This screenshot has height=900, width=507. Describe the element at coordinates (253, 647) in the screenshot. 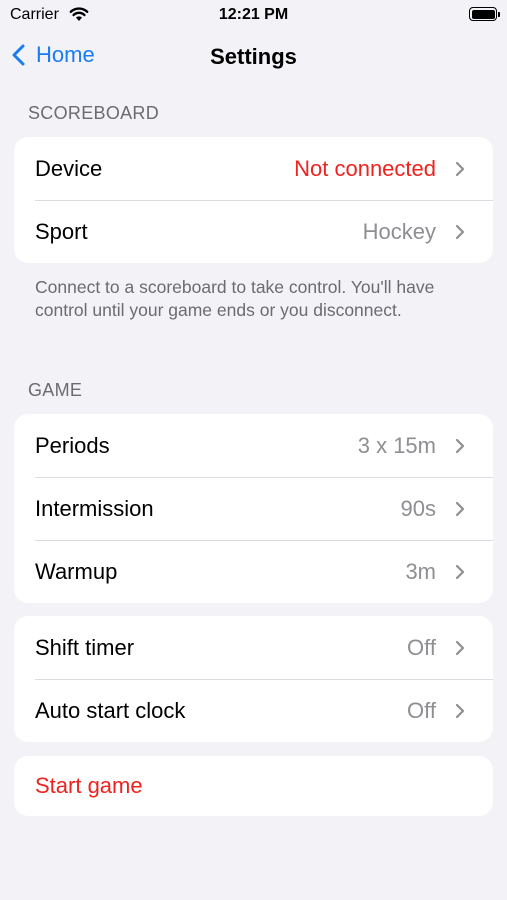

I see `row-shift-timer: Shift timer Off` at that location.